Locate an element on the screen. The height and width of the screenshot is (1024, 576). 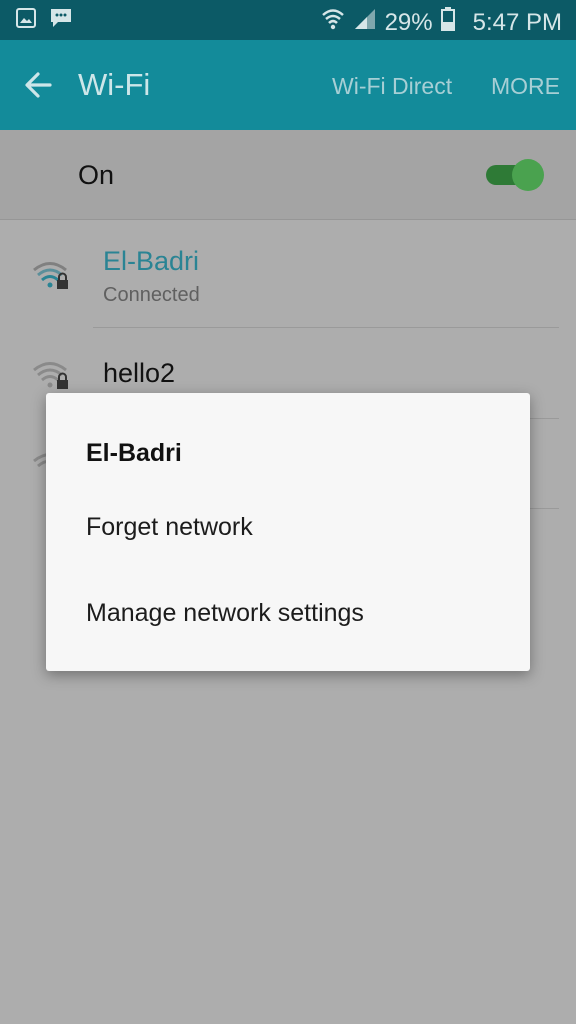
wifi-toggle-switch is located at coordinates (516, 175).